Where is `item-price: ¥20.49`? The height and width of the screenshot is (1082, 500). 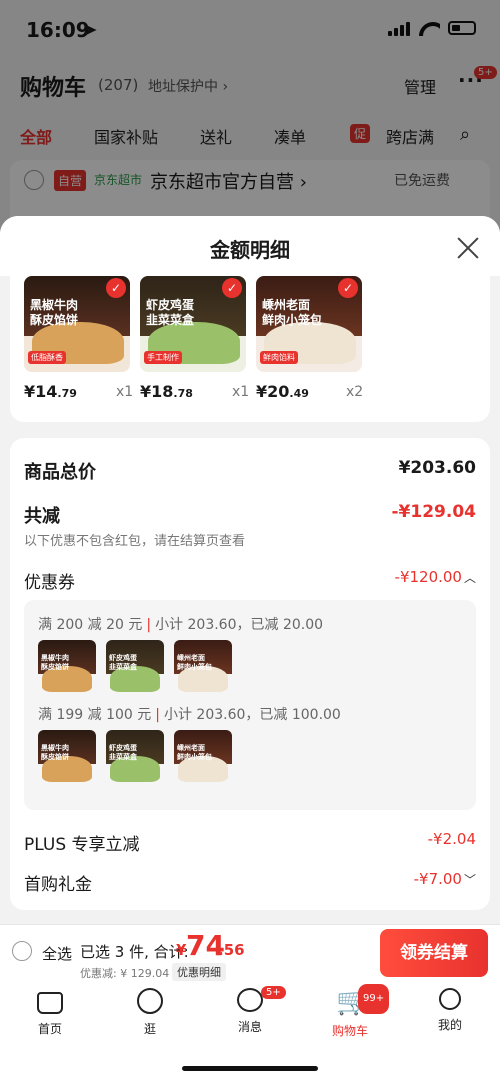 item-price: ¥20.49 is located at coordinates (282, 391).